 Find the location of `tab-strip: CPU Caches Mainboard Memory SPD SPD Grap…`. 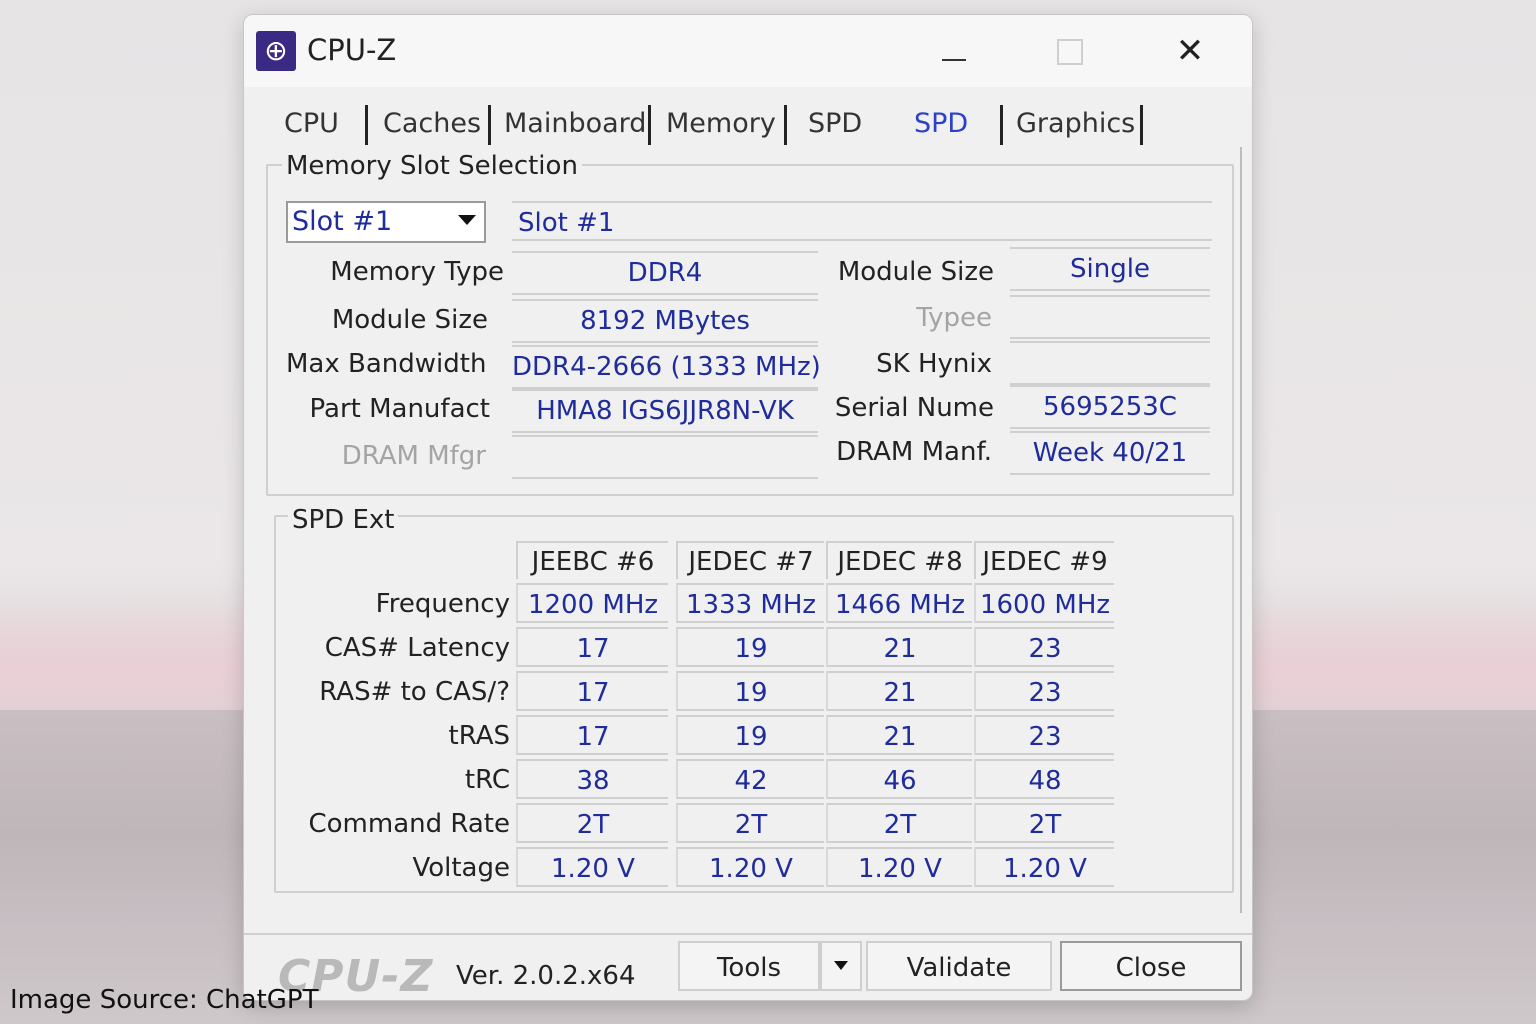

tab-strip: CPU Caches Mainboard Memory SPD SPD Grap… is located at coordinates (748, 124).